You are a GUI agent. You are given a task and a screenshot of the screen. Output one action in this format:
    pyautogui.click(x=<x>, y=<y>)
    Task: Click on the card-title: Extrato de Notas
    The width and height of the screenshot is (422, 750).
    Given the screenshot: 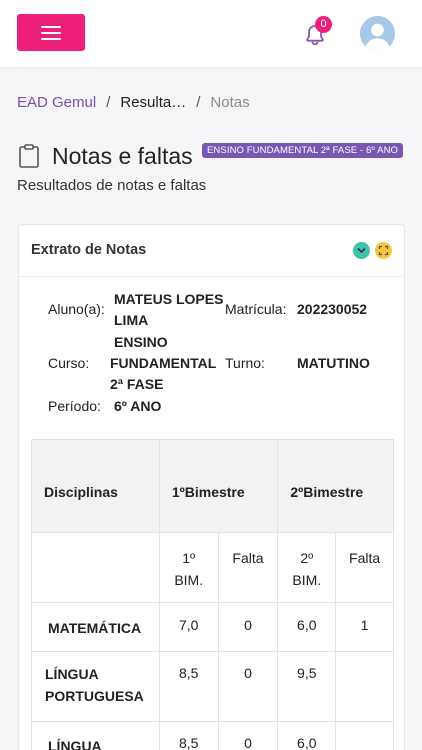 What is the action you would take?
    pyautogui.click(x=89, y=250)
    